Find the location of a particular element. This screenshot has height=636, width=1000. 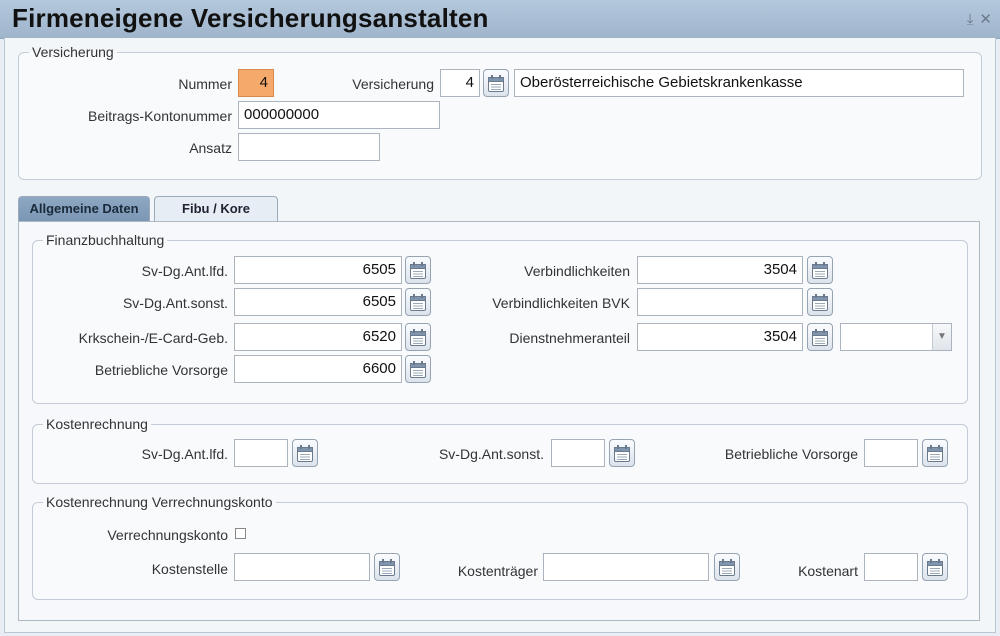

nummer-field: 4 is located at coordinates (256, 83).